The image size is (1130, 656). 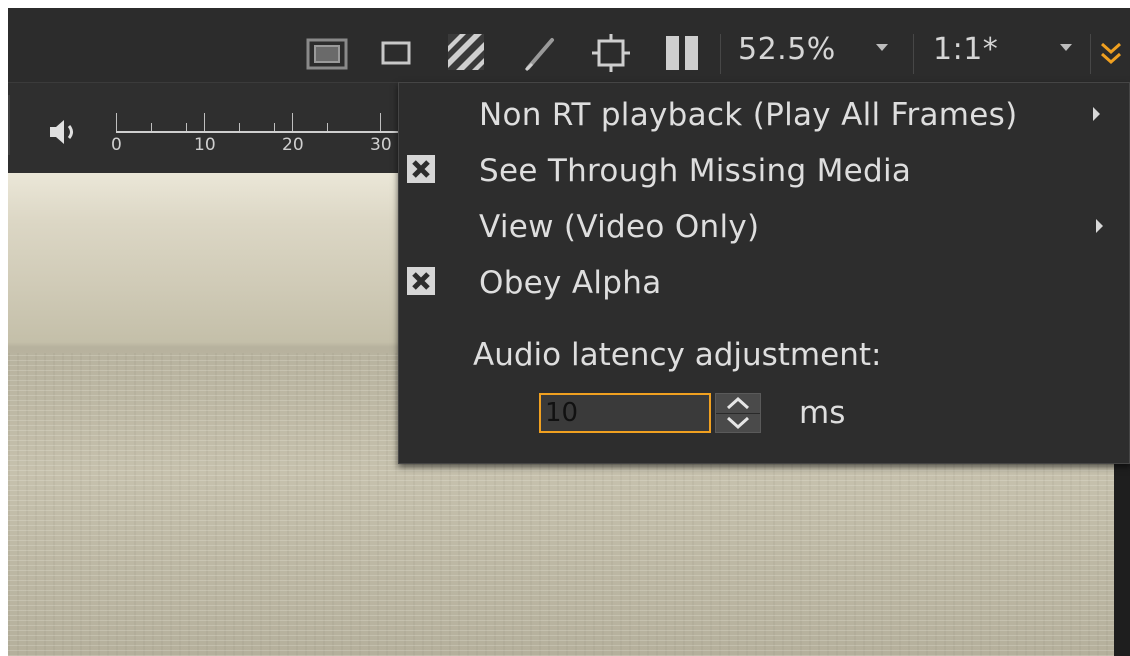 What do you see at coordinates (327, 54) in the screenshot?
I see `safe-area-icon` at bounding box center [327, 54].